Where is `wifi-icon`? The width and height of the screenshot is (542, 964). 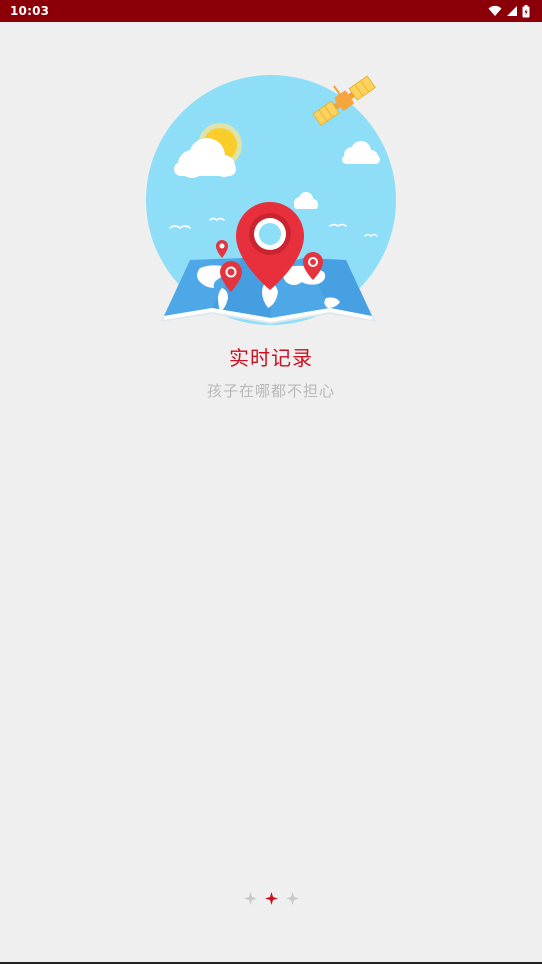
wifi-icon is located at coordinates (495, 10).